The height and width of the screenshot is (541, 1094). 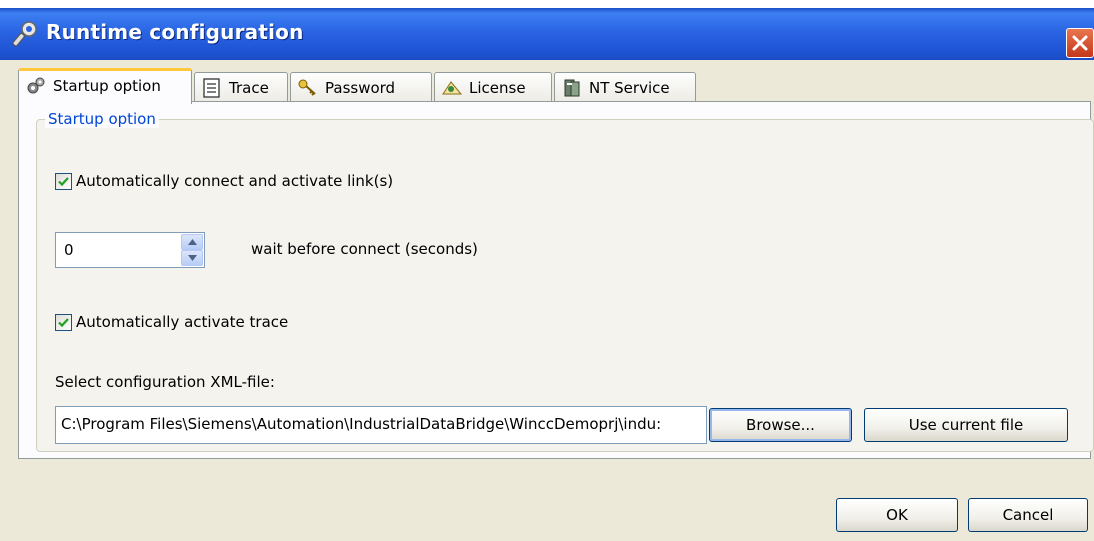 What do you see at coordinates (572, 88) in the screenshot?
I see `server-icon` at bounding box center [572, 88].